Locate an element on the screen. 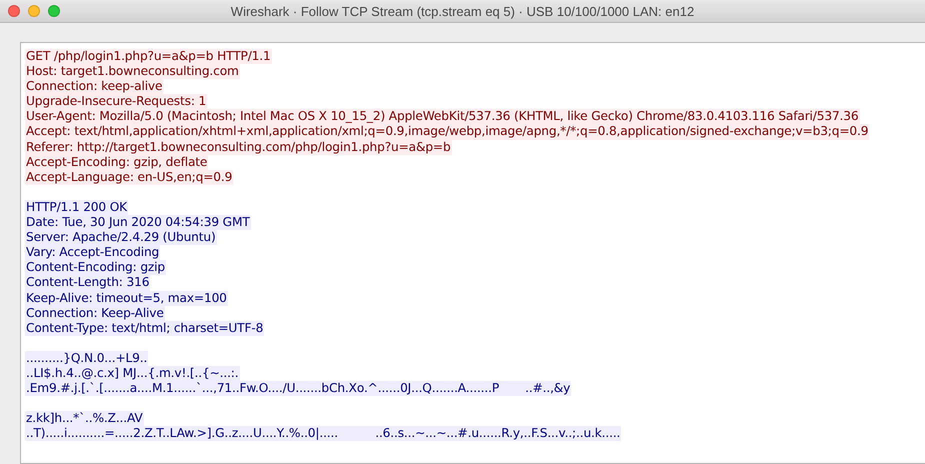 This screenshot has height=464, width=925. zoom-button is located at coordinates (54, 11).